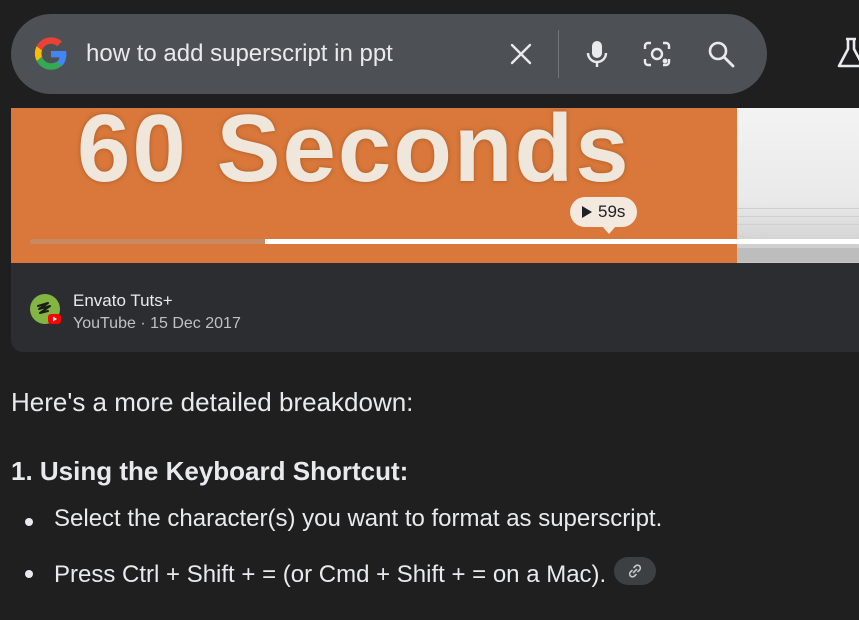 The width and height of the screenshot is (859, 620). I want to click on close-icon, so click(521, 54).